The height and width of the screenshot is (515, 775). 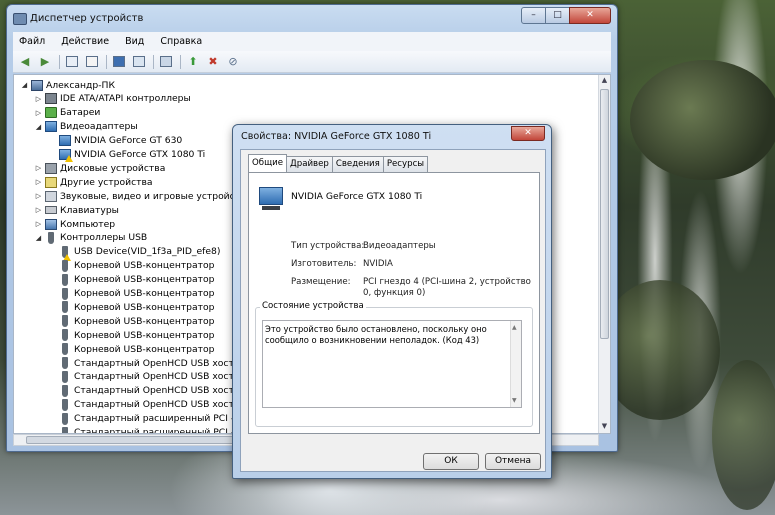 What do you see at coordinates (166, 62) in the screenshot?
I see `scan-hardware-icon` at bounding box center [166, 62].